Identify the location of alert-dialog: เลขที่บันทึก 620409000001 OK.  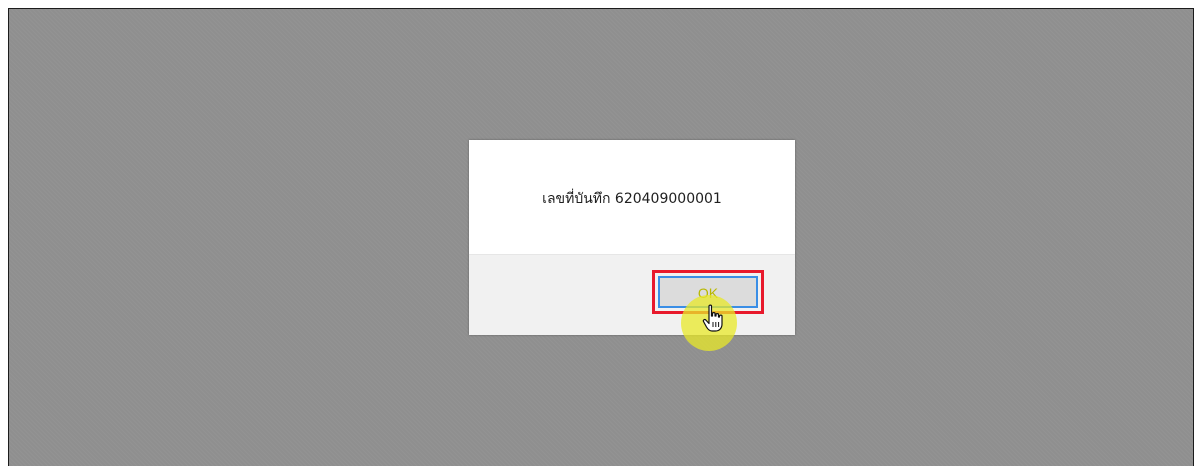
(632, 245).